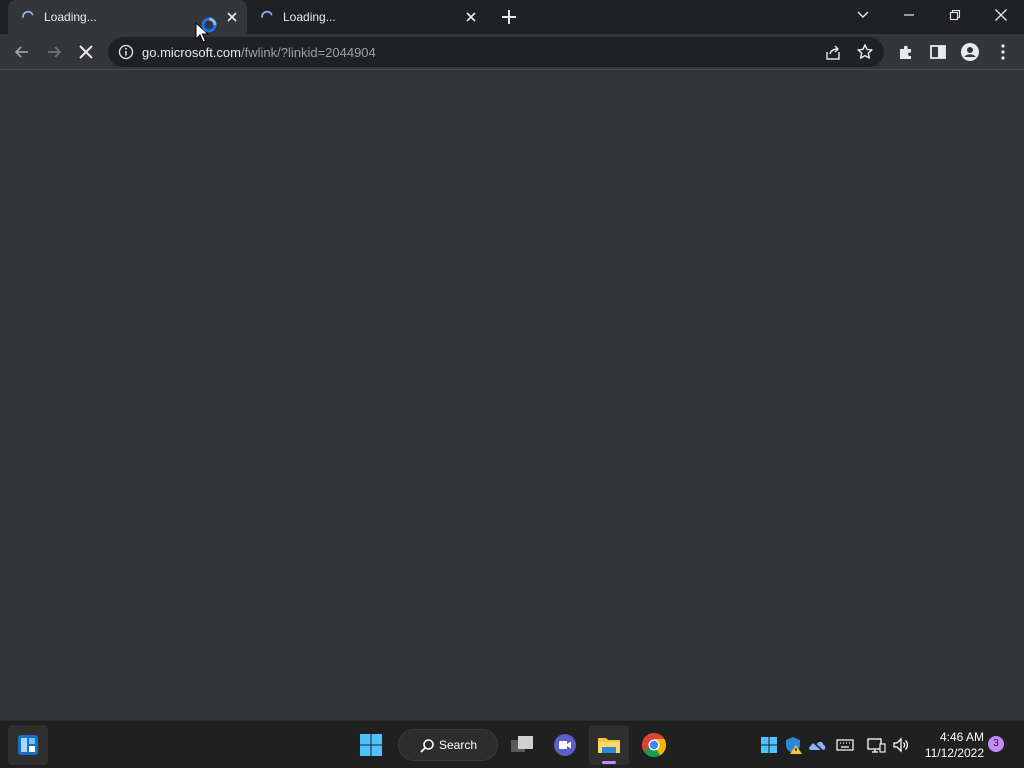 This screenshot has width=1024, height=768. What do you see at coordinates (86, 52) in the screenshot?
I see `stop-loading-icon` at bounding box center [86, 52].